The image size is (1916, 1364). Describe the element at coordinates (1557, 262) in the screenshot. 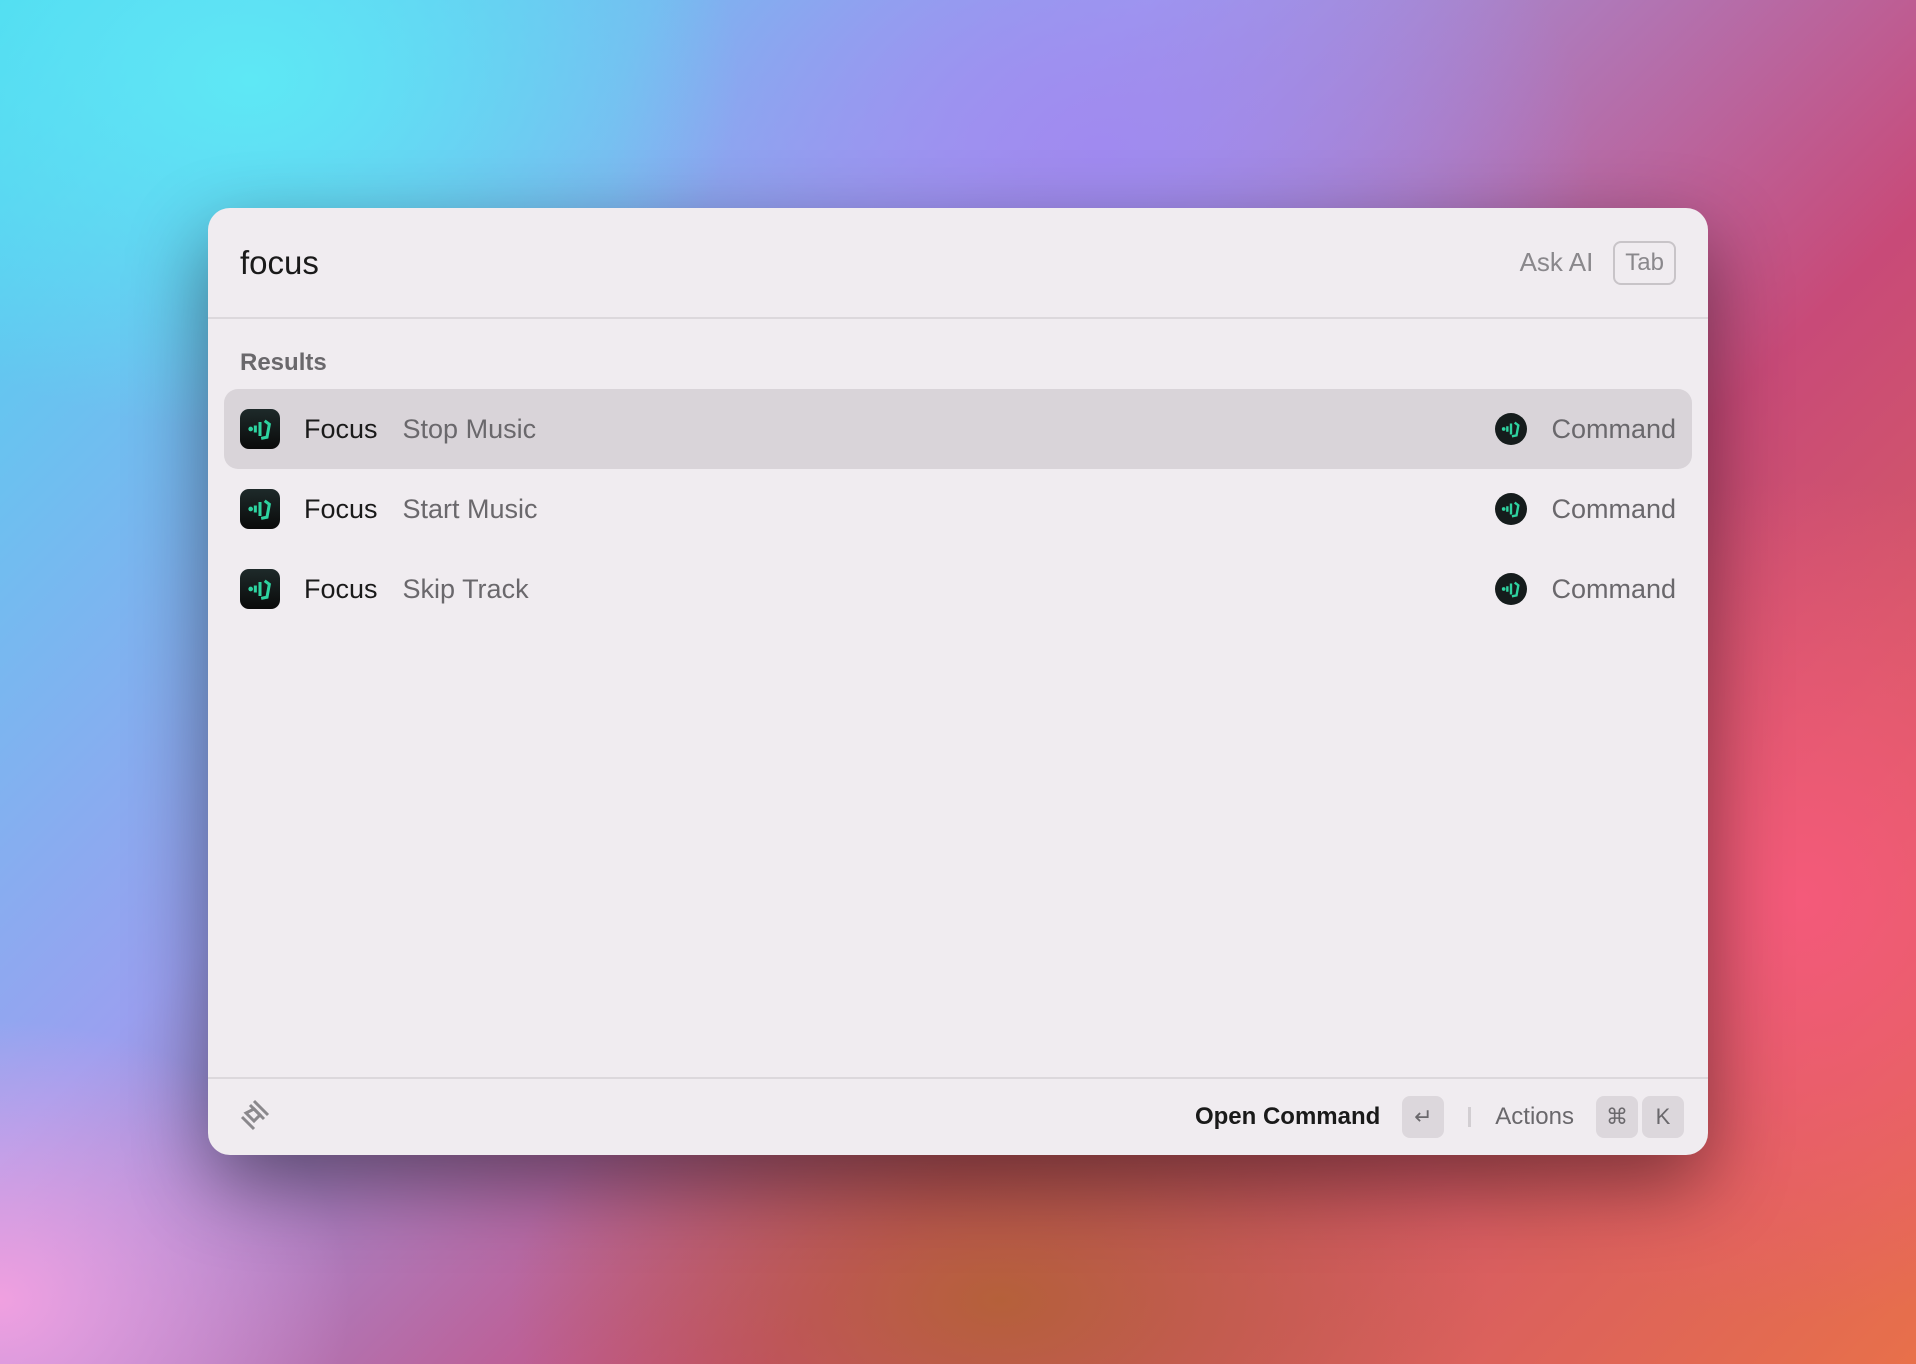

I see `ask-ai-button: Ask AI` at that location.